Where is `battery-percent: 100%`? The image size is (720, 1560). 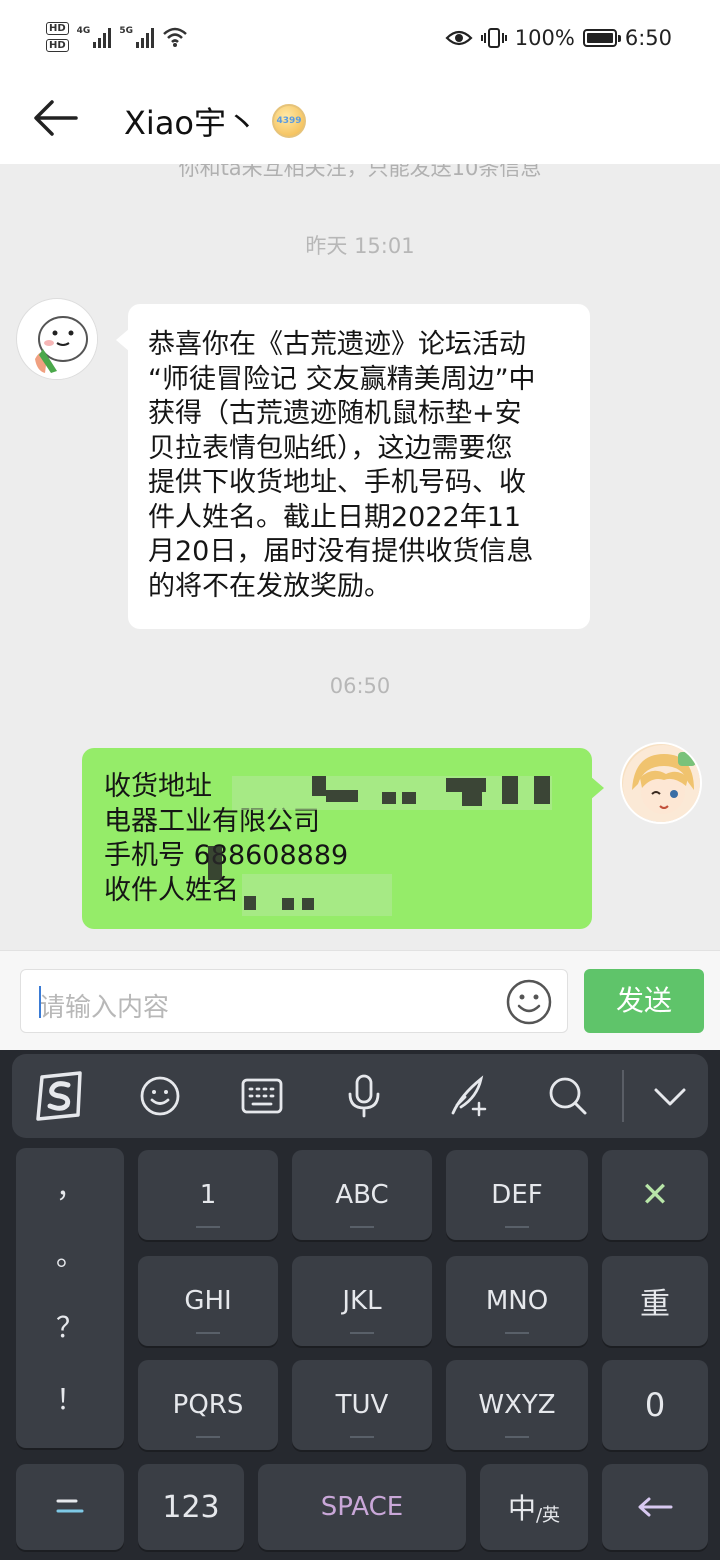 battery-percent: 100% is located at coordinates (544, 38).